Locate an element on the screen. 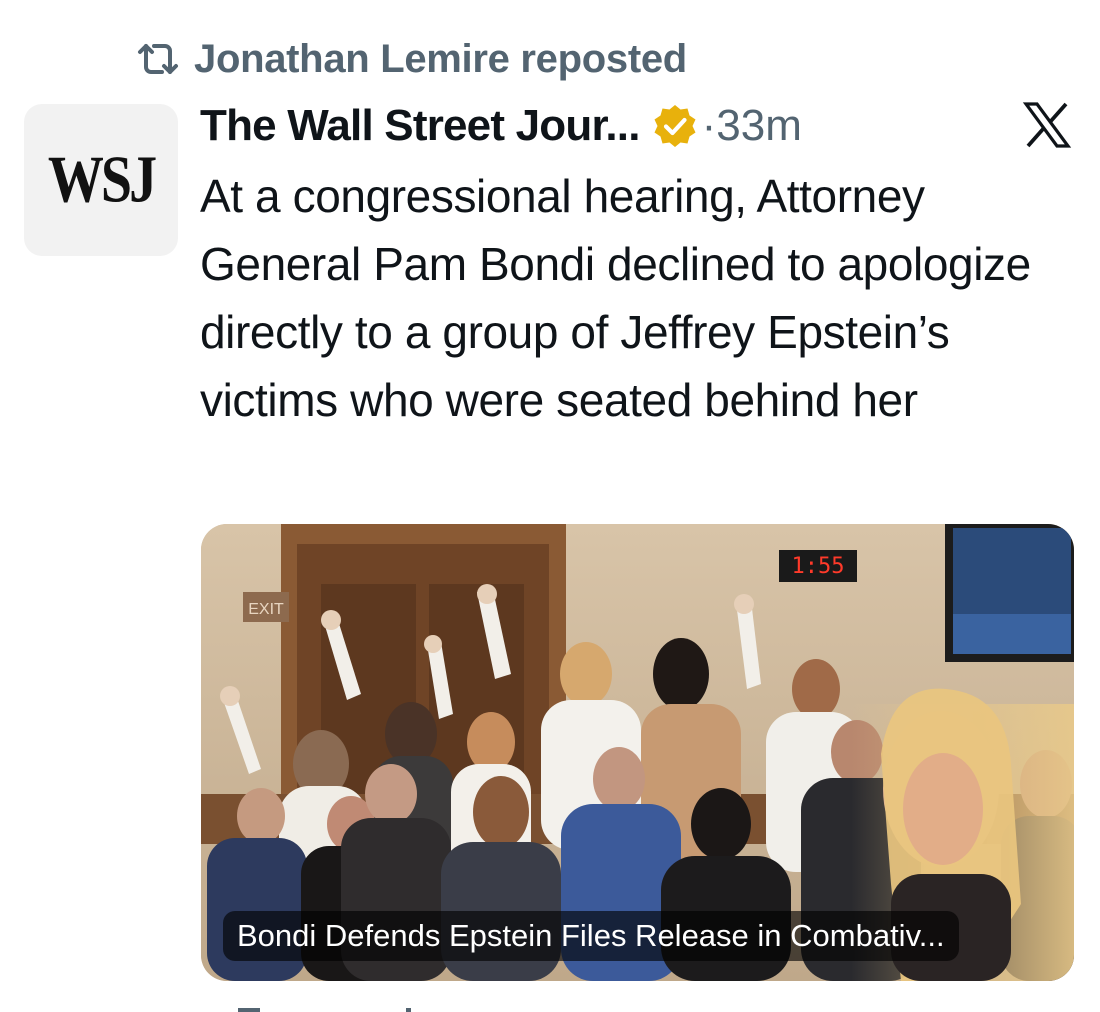 Image resolution: width=1100 pixels, height=1012 pixels. repost-icon is located at coordinates (158, 59).